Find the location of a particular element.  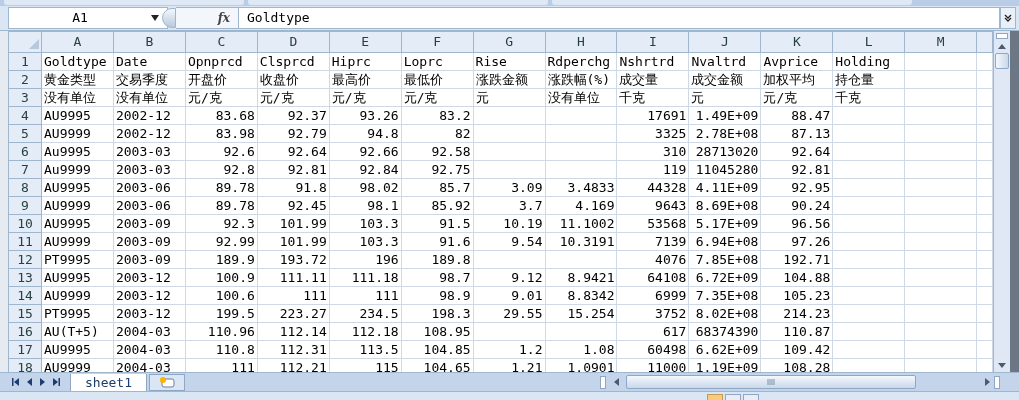

table-cell: 2003-06 is located at coordinates (149, 187).